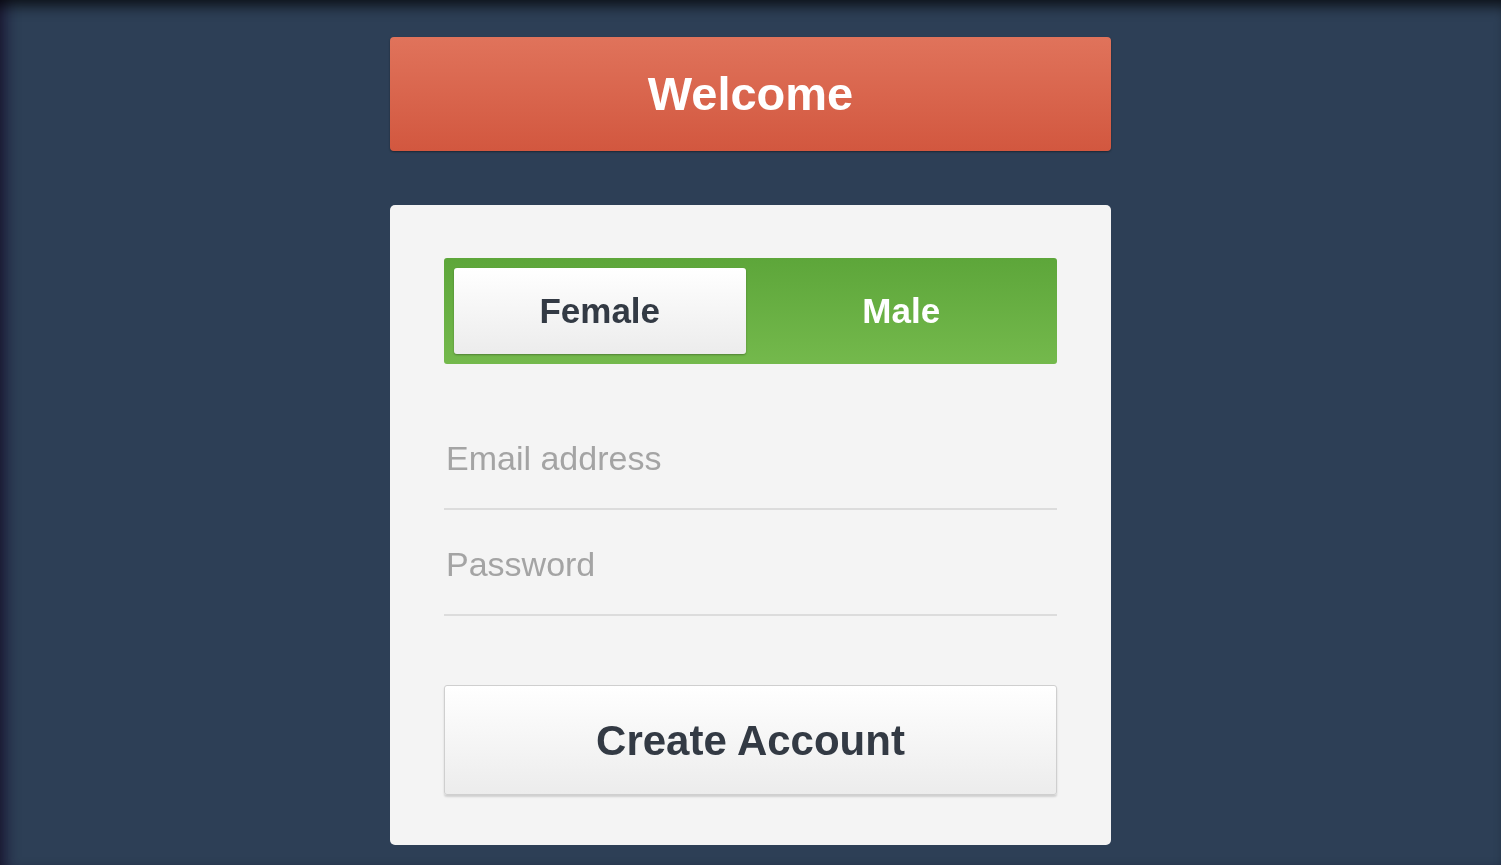  I want to click on input-field: Email address, so click(750, 457).